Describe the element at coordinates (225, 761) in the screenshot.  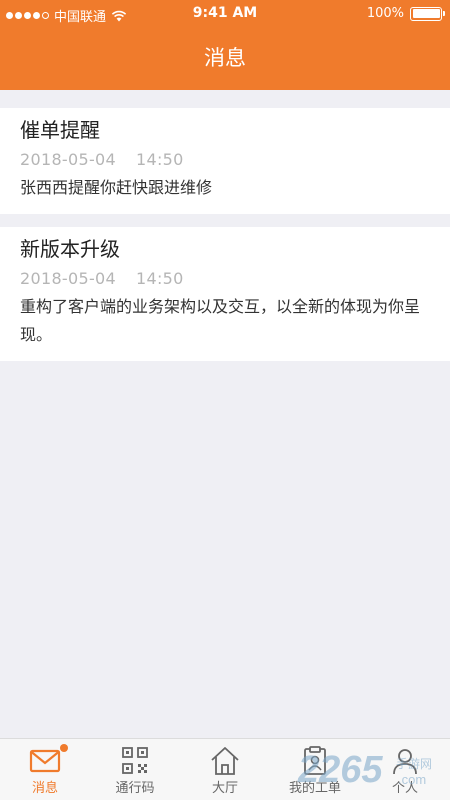
I see `home-icon` at that location.